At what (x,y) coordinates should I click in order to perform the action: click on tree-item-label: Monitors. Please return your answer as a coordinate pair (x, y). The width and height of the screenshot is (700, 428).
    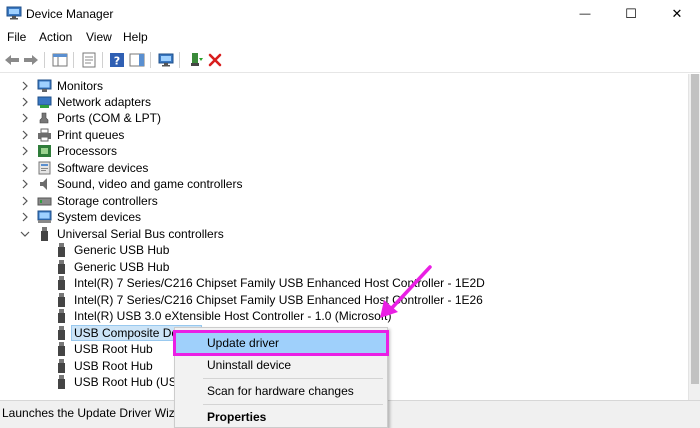
    Looking at the image, I should click on (80, 86).